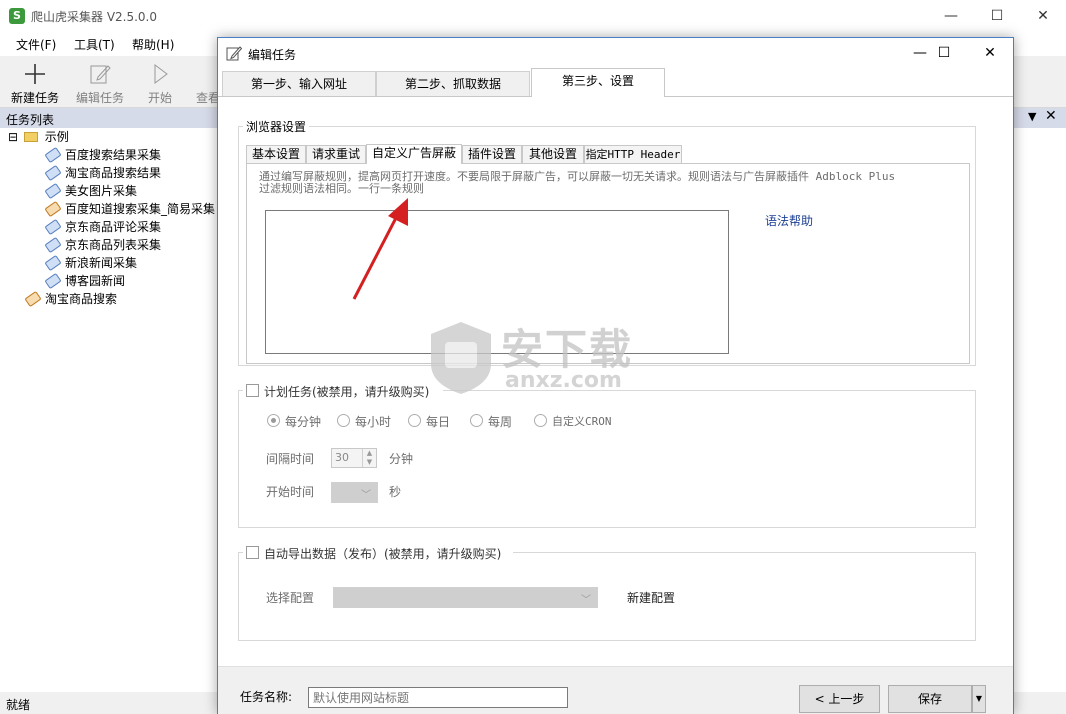 Image resolution: width=1066 pixels, height=714 pixels. I want to click on subtab-basic: 基本设置, so click(276, 154).